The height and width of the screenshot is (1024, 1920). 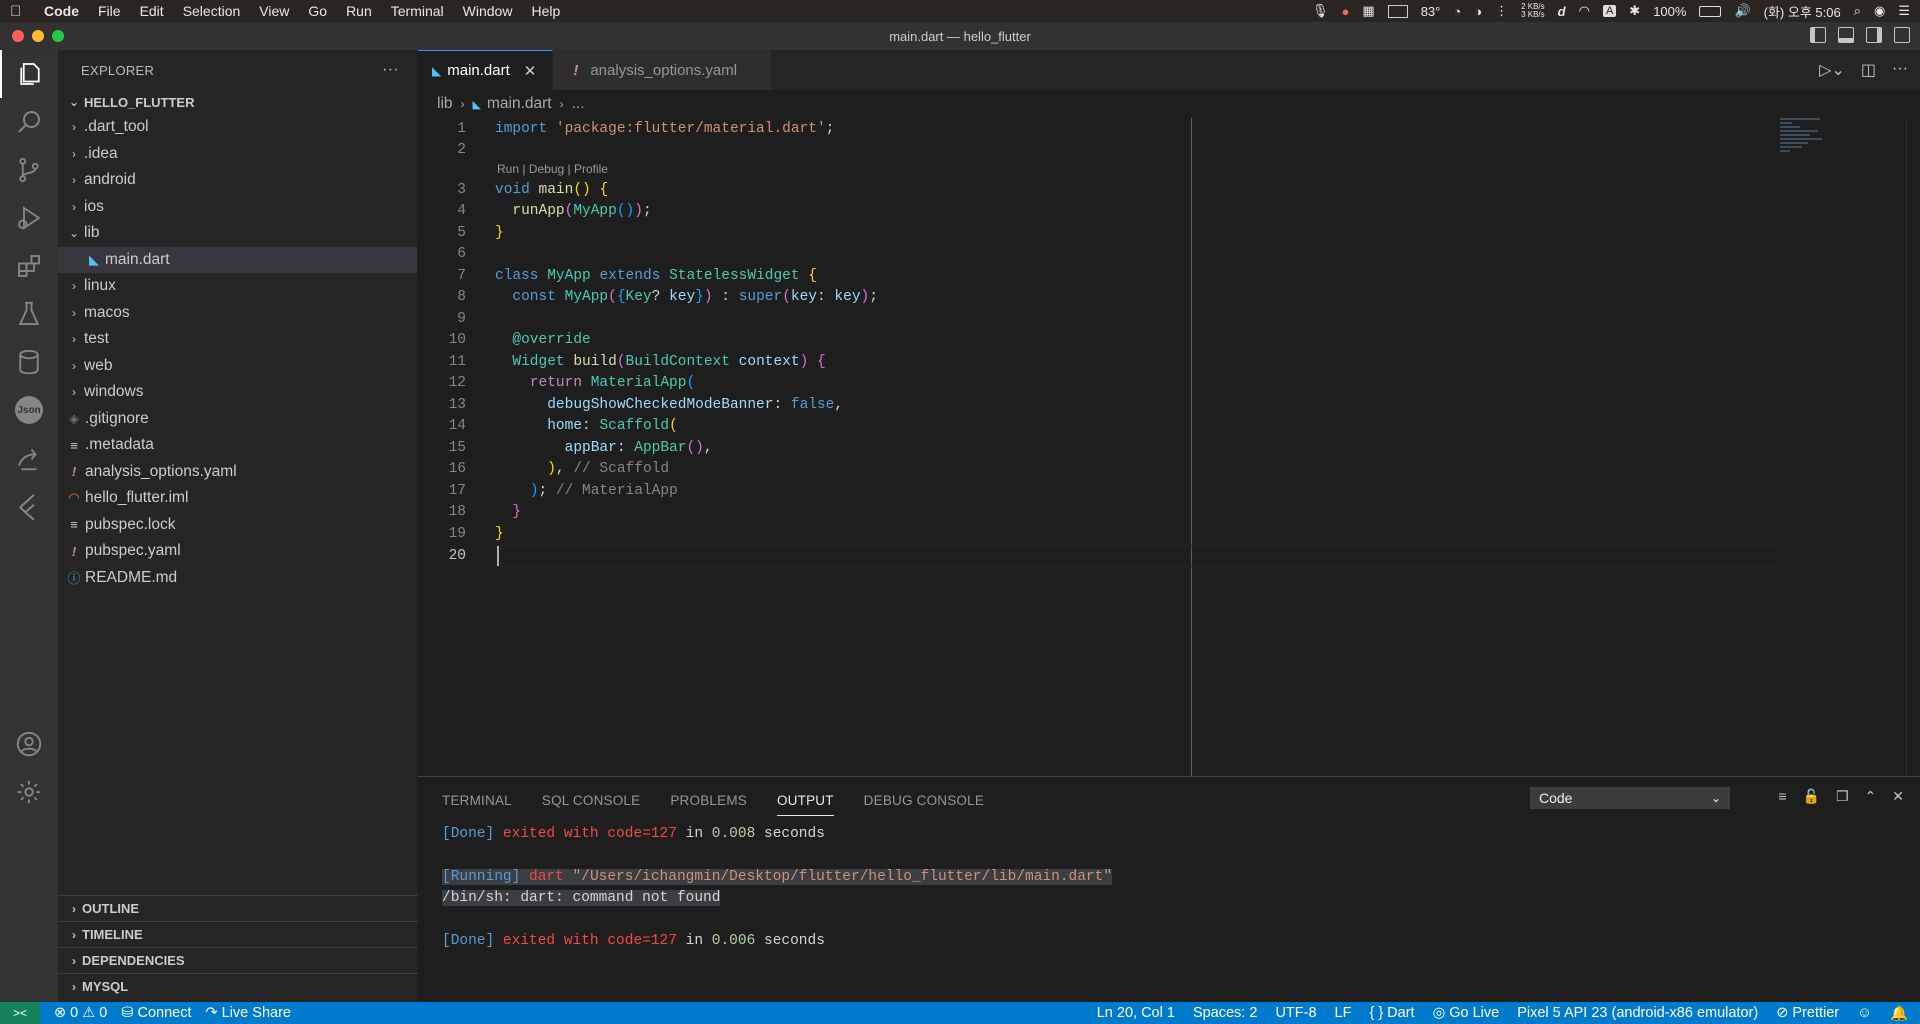 What do you see at coordinates (445, 104) in the screenshot?
I see `breadcrumb-folder: lib` at bounding box center [445, 104].